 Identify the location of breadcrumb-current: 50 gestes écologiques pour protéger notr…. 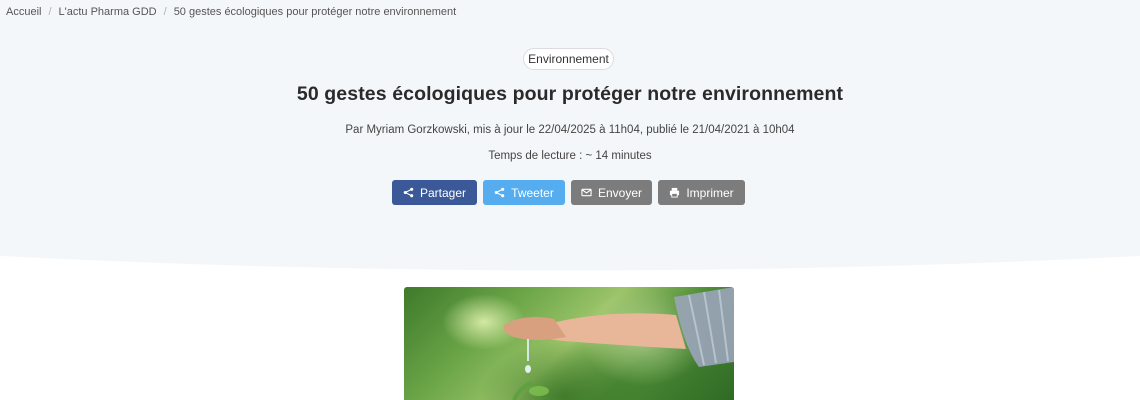
(315, 12).